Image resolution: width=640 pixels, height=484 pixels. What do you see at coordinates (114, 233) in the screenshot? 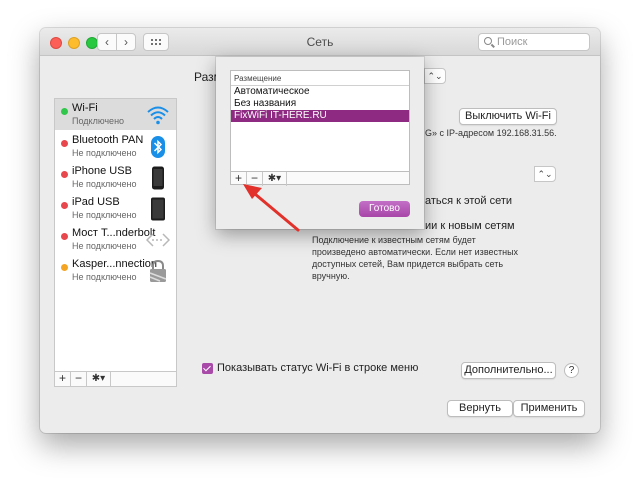
I see `service-name: Мост T...nderbolt` at bounding box center [114, 233].